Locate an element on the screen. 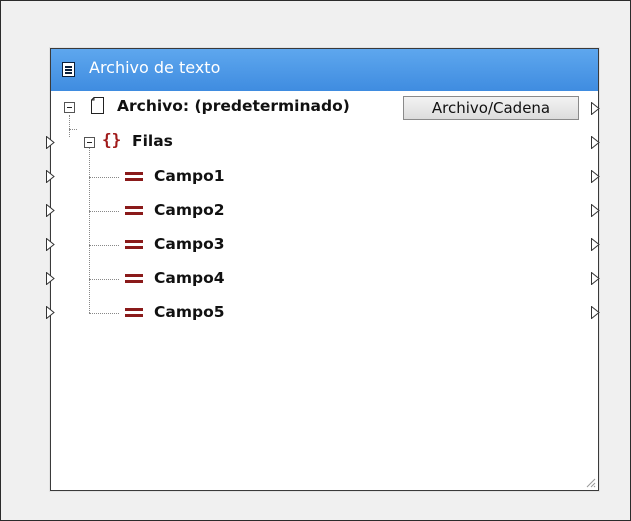 The image size is (631, 521). field-label-campo2: Campo2 is located at coordinates (189, 210).